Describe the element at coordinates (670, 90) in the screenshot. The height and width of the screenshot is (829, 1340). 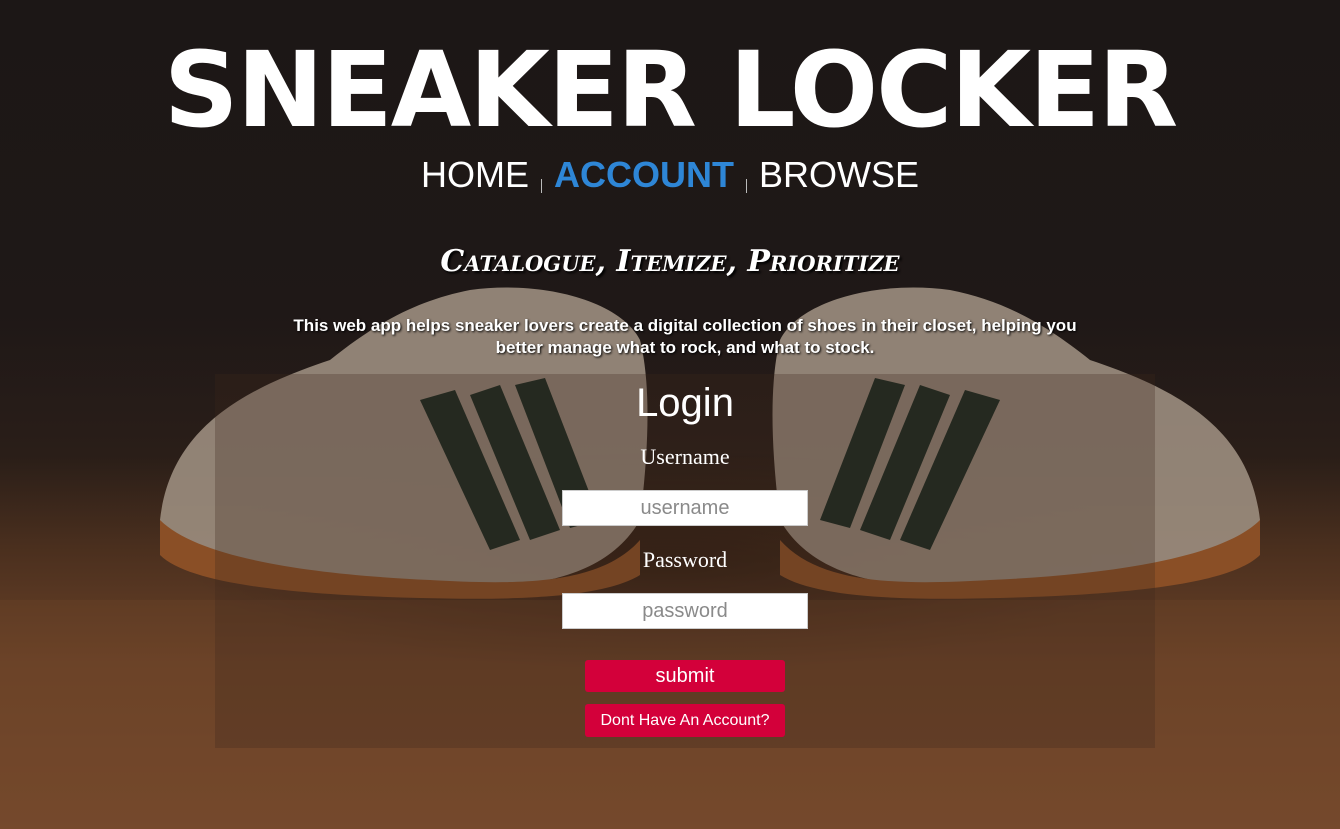
I see `site-title: SNEAKER LOCKER` at that location.